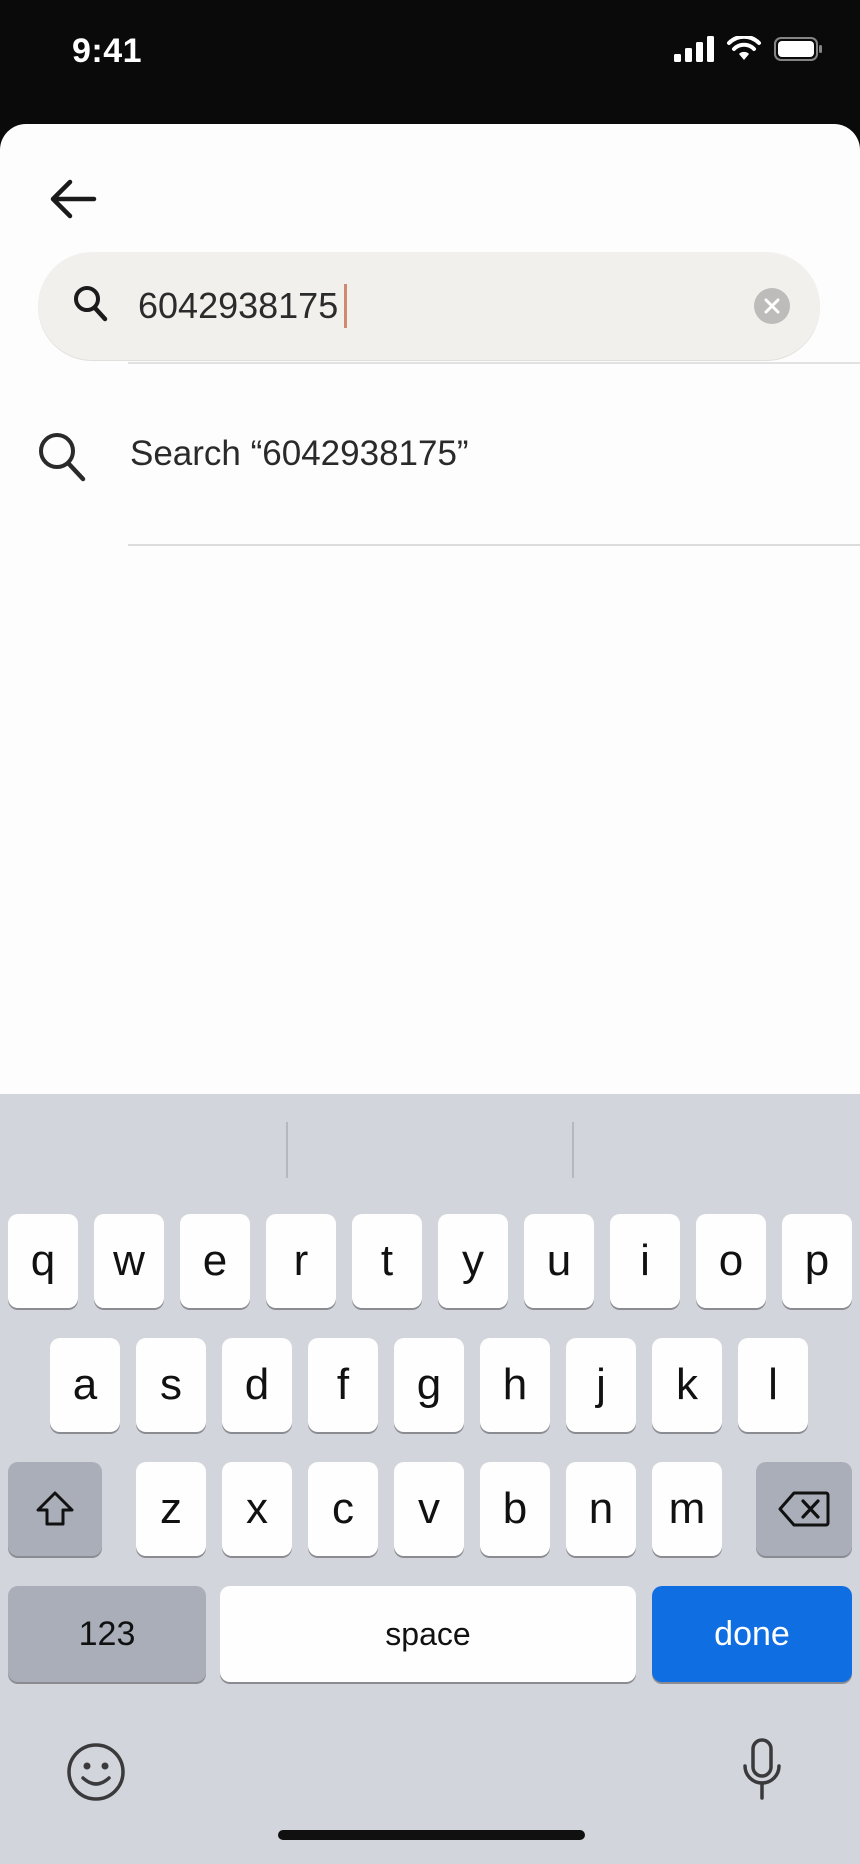  Describe the element at coordinates (645, 1261) in the screenshot. I see `key-i: i` at that location.